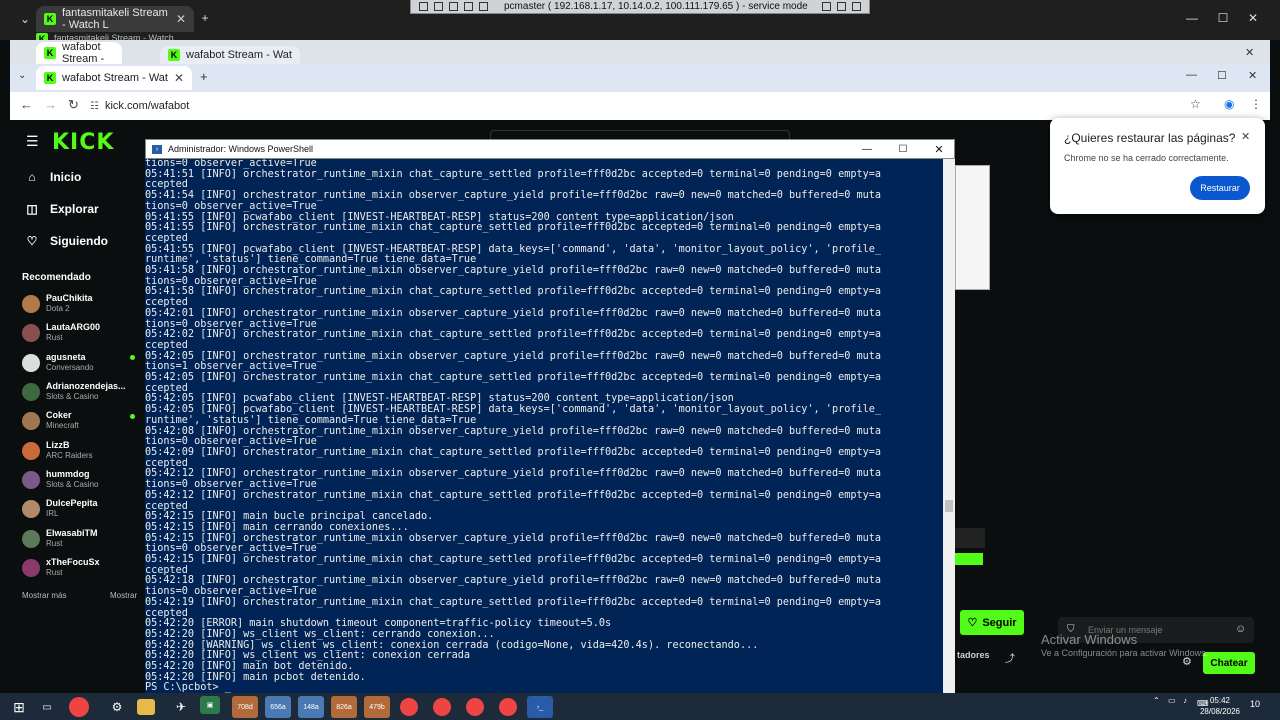 The image size is (1280, 720). Describe the element at coordinates (26, 104) in the screenshot. I see `back-icon: ←` at that location.